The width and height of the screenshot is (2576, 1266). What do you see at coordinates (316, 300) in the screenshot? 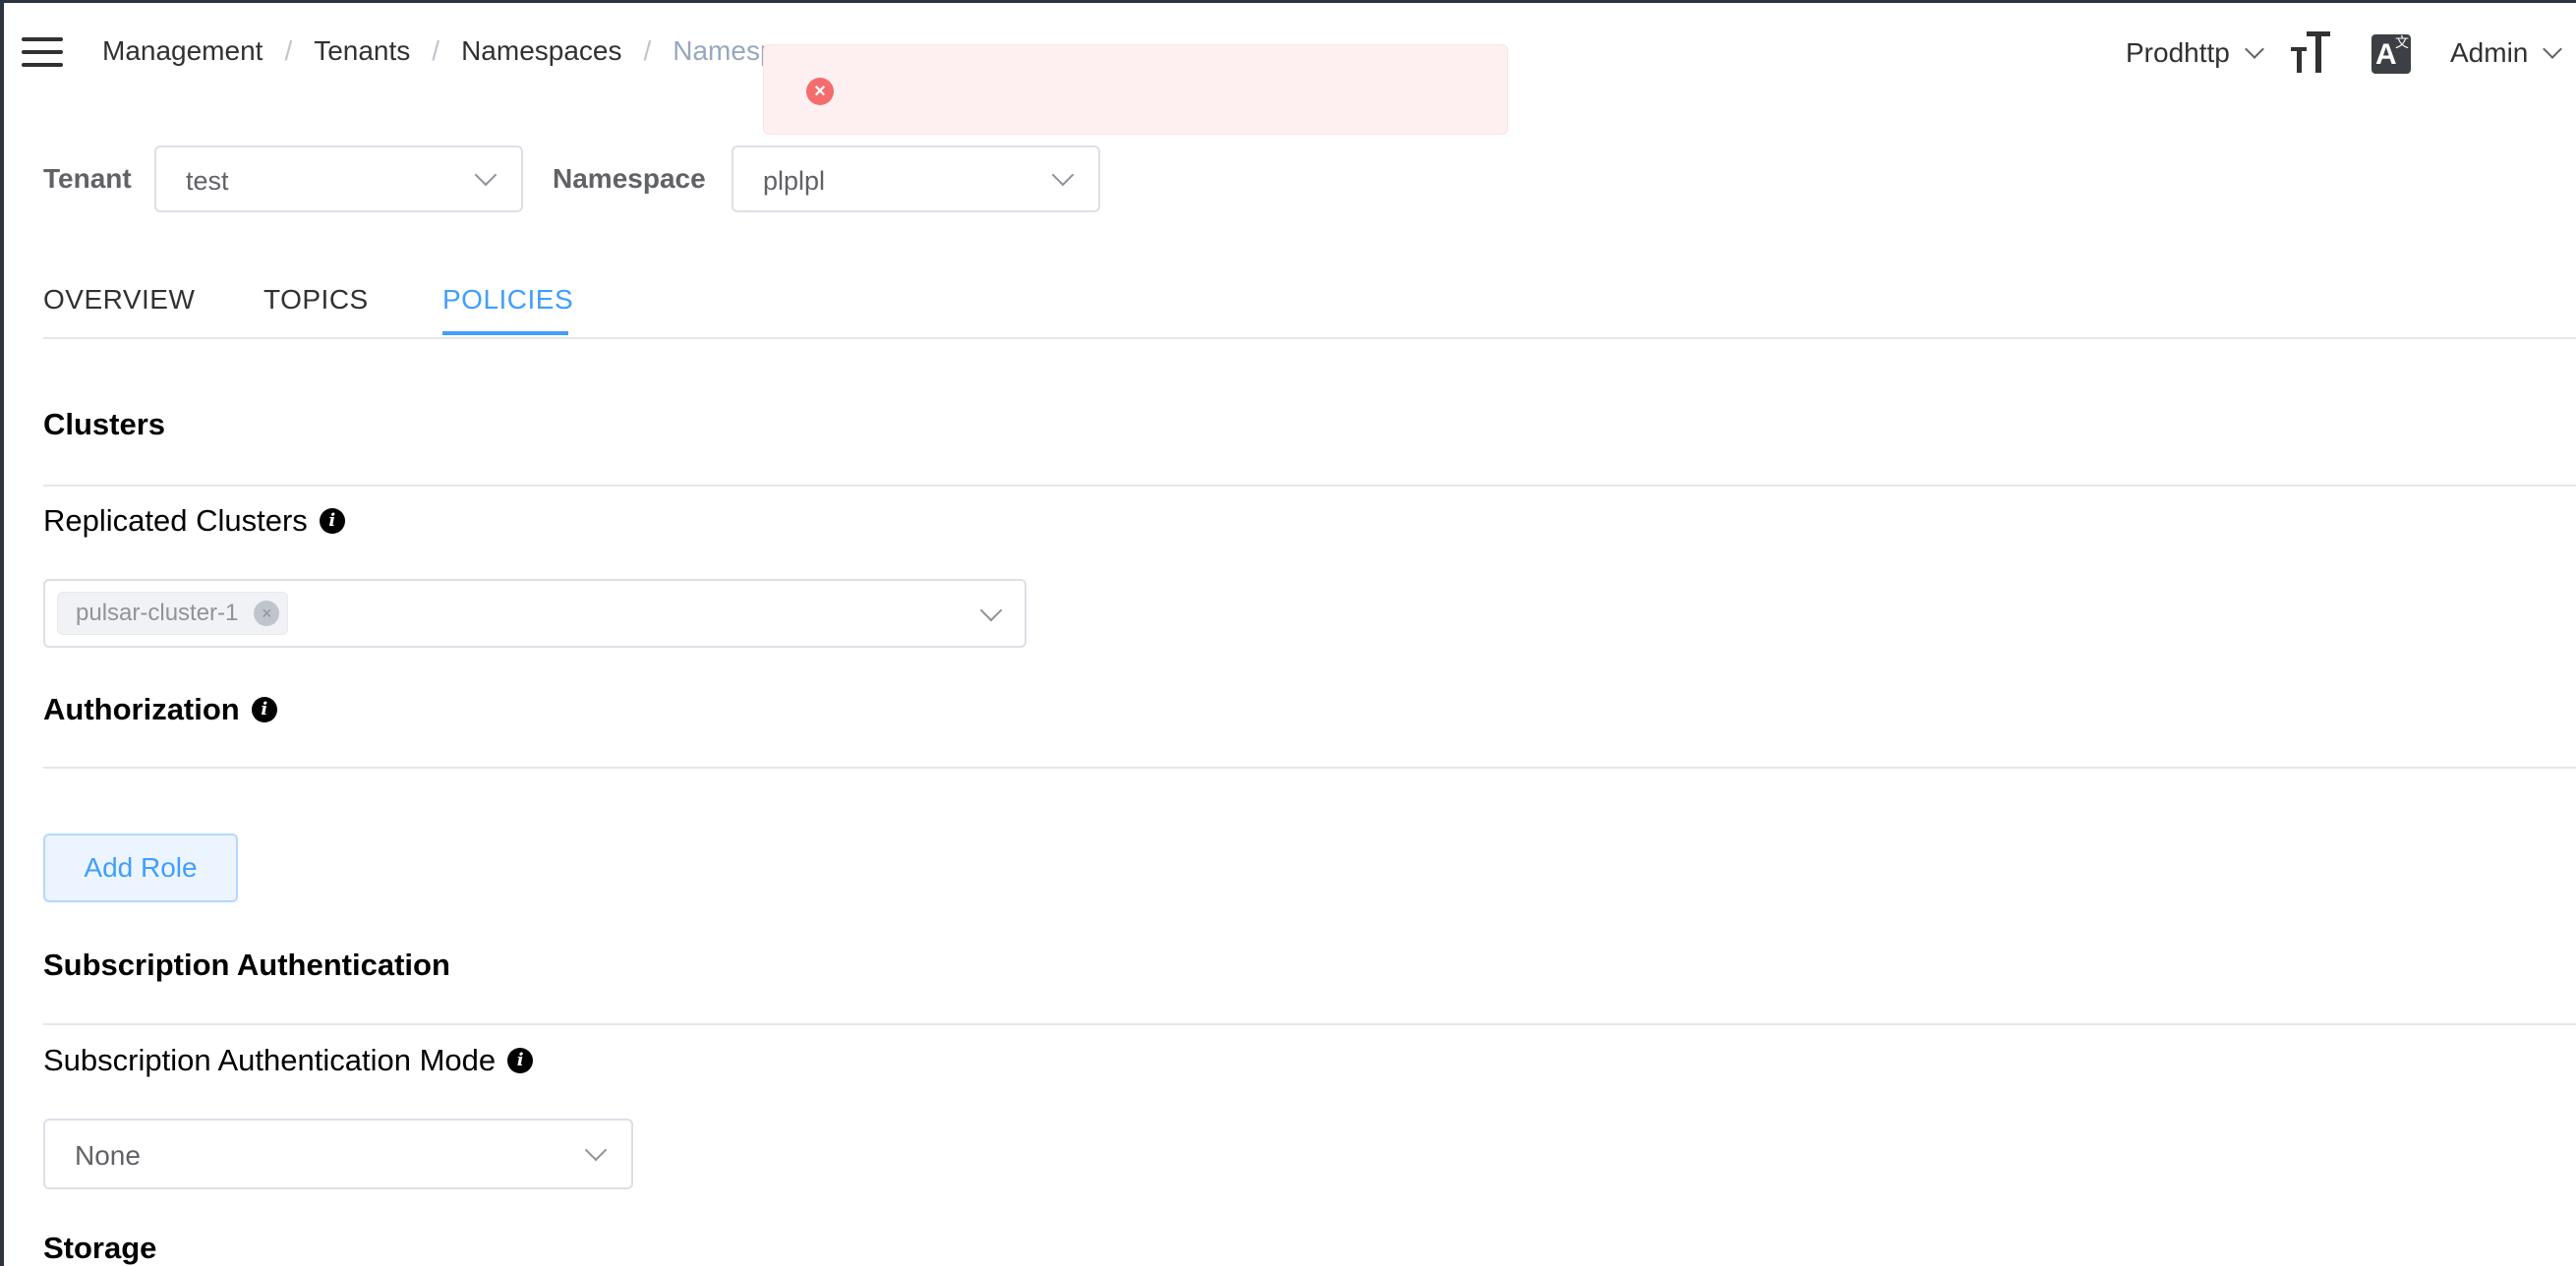
I see `tab-topics: TOPICS` at bounding box center [316, 300].